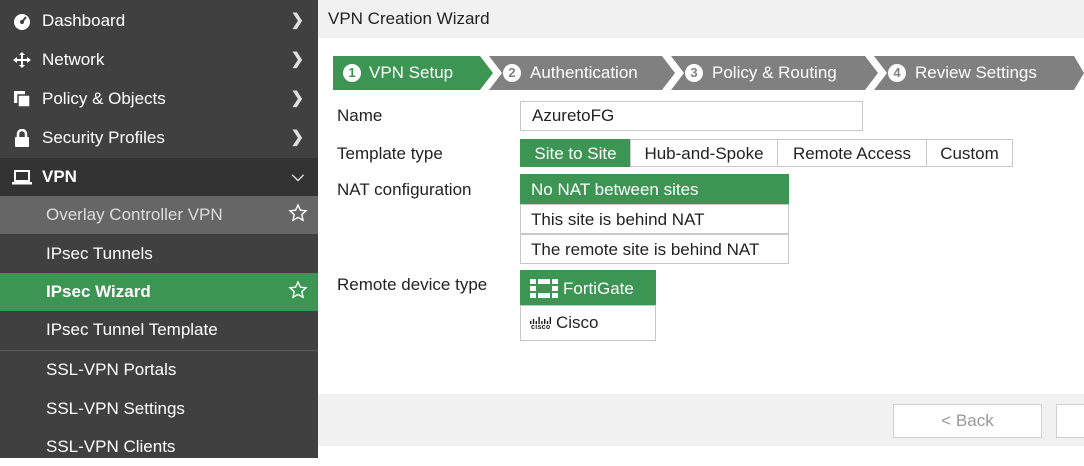 This screenshot has height=466, width=1084. Describe the element at coordinates (98, 291) in the screenshot. I see `sidebar-item-label: IPsec Wizard` at that location.